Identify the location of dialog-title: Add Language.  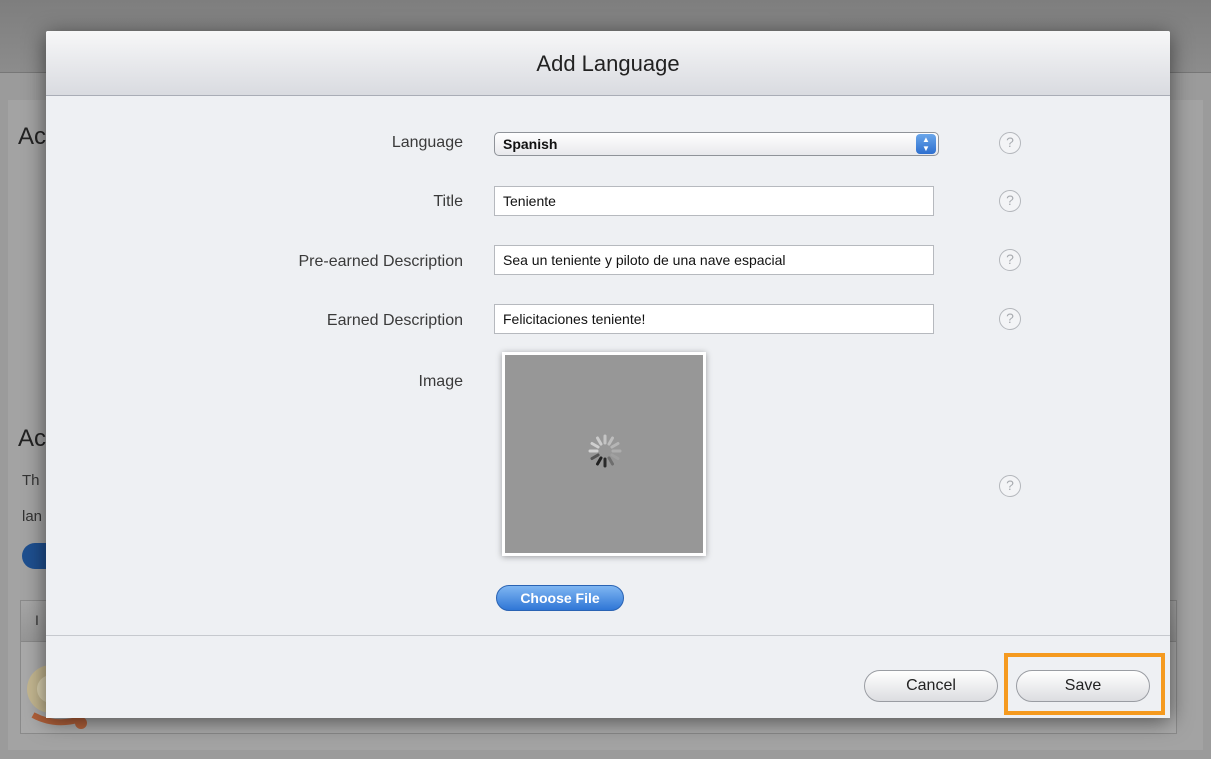
(608, 63).